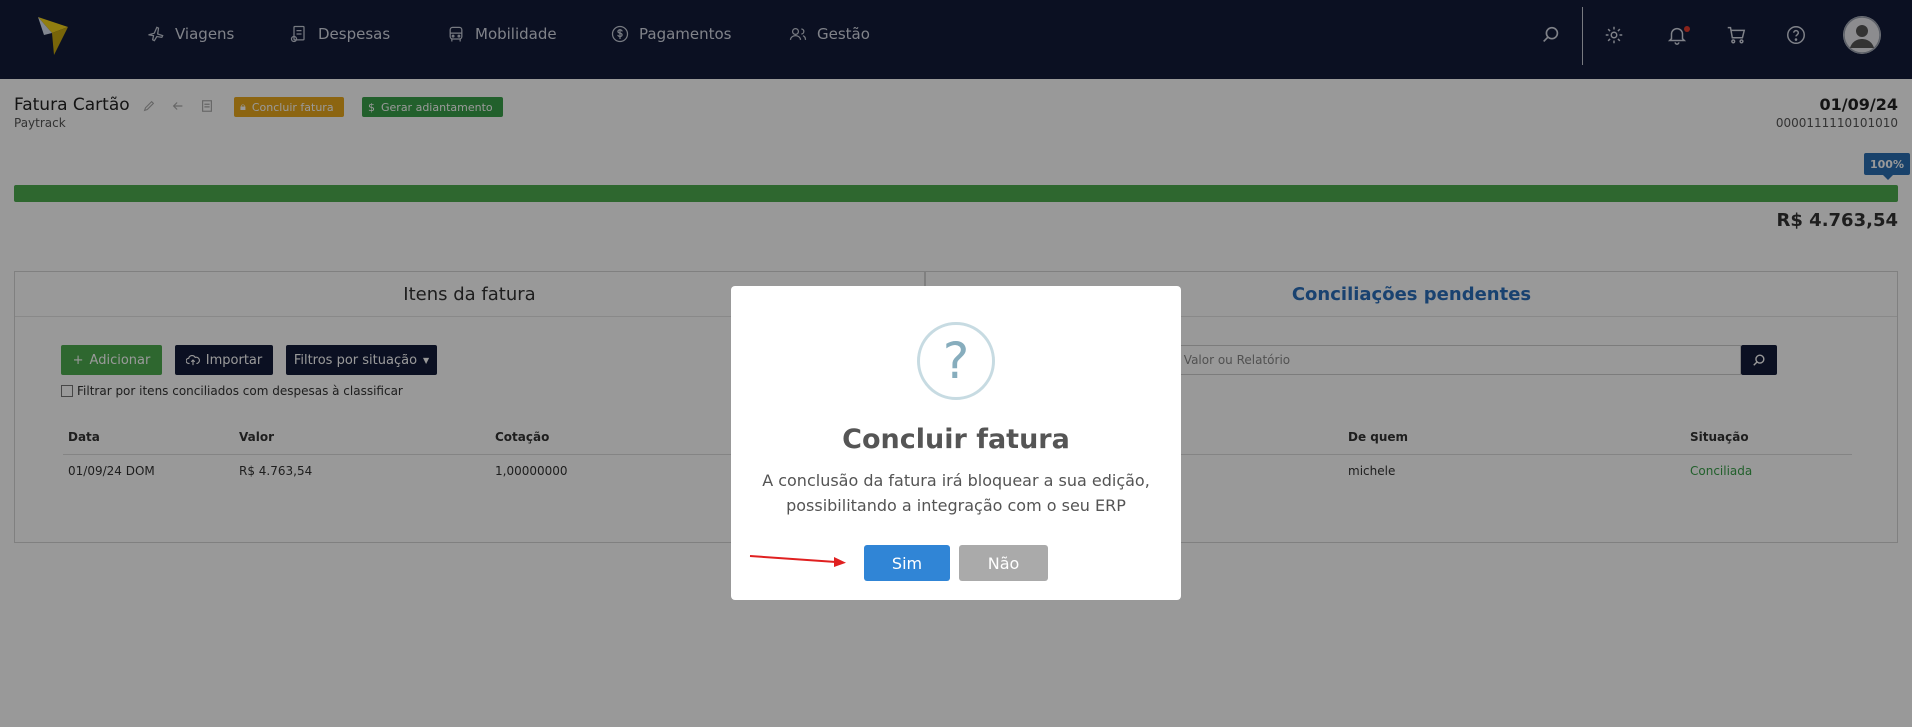 This screenshot has height=727, width=1912. I want to click on annotation-arrow-icon, so click(797, 561).